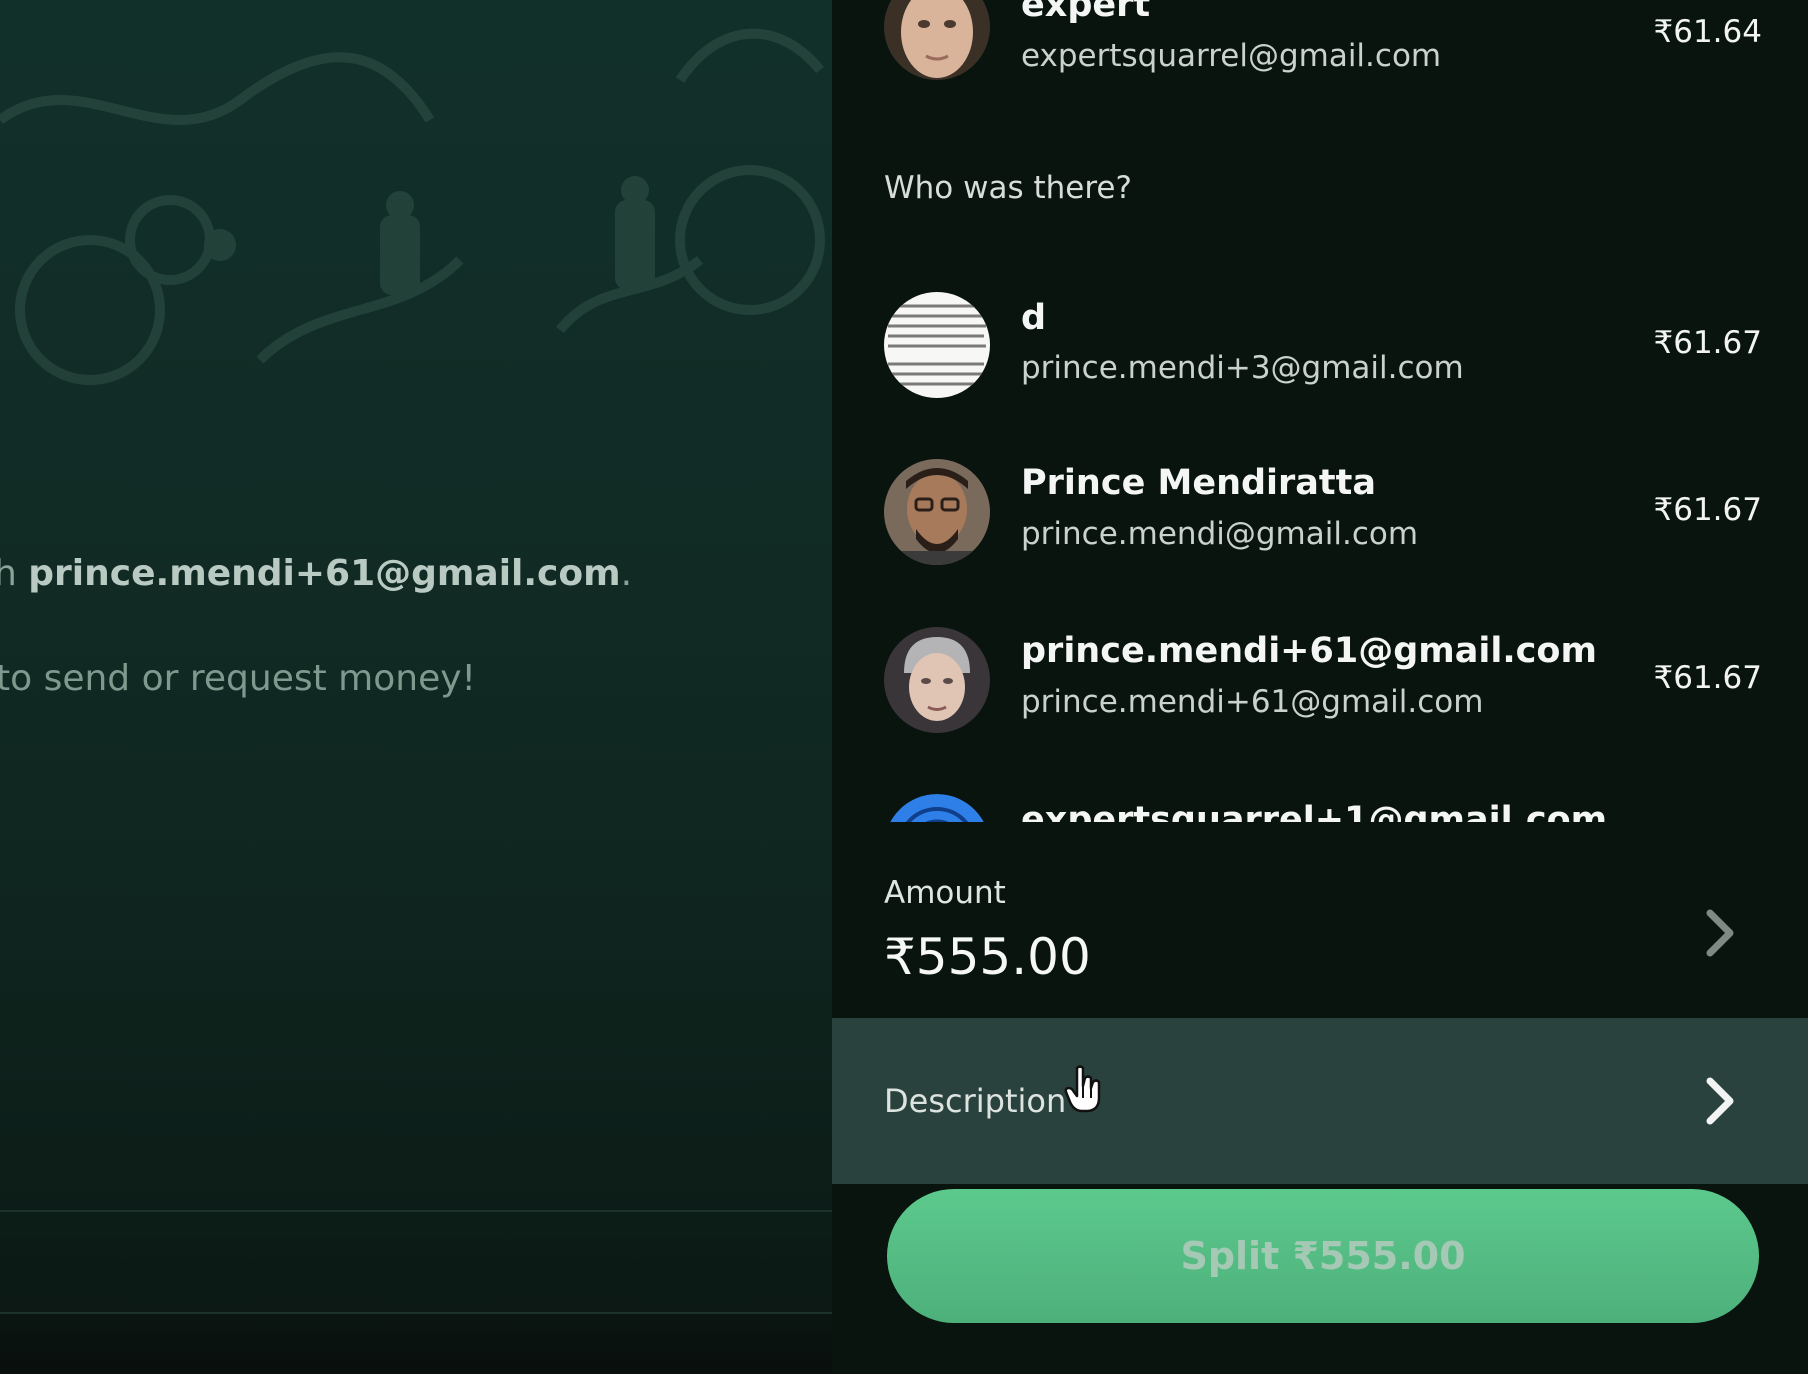  What do you see at coordinates (987, 957) in the screenshot?
I see `amount-value: ₹555.00` at bounding box center [987, 957].